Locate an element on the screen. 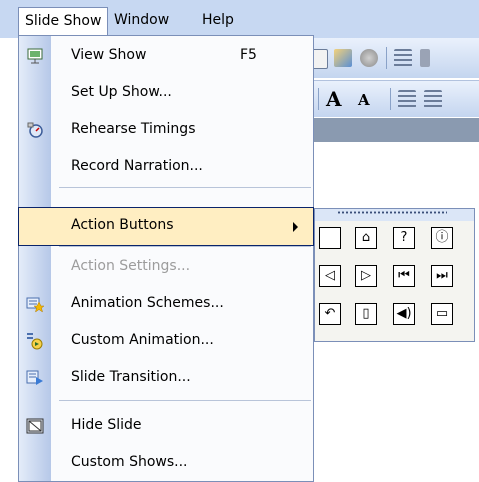  document-icon: ▯ is located at coordinates (366, 313).